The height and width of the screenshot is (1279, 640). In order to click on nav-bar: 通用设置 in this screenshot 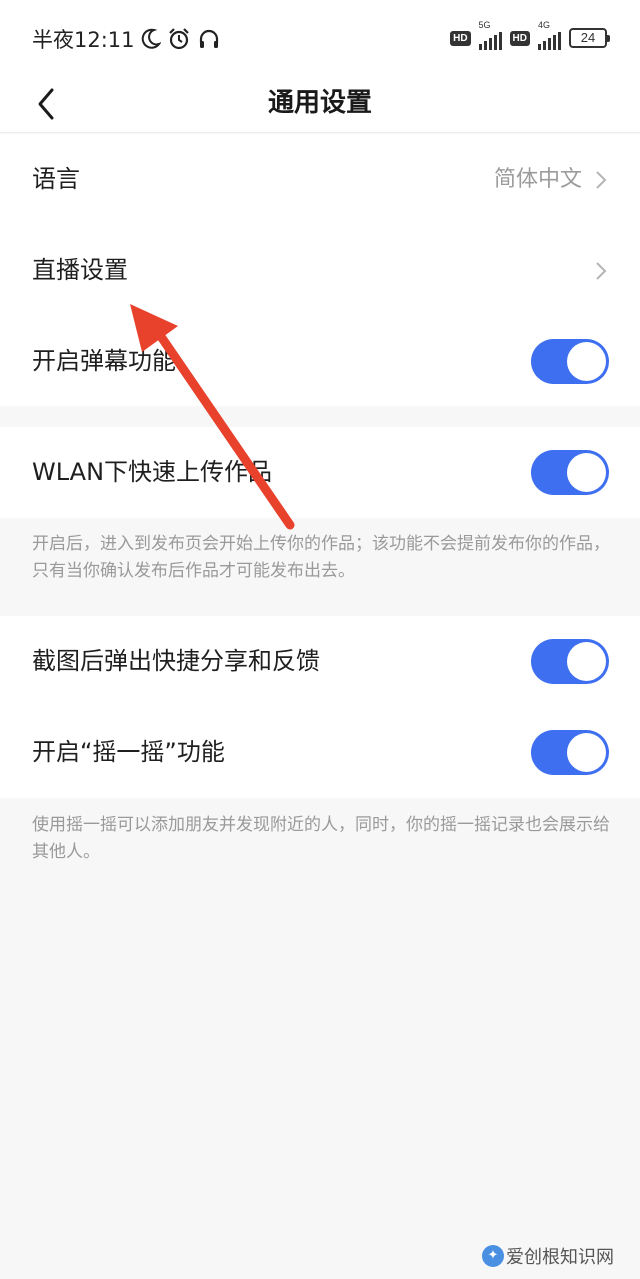, I will do `click(320, 105)`.